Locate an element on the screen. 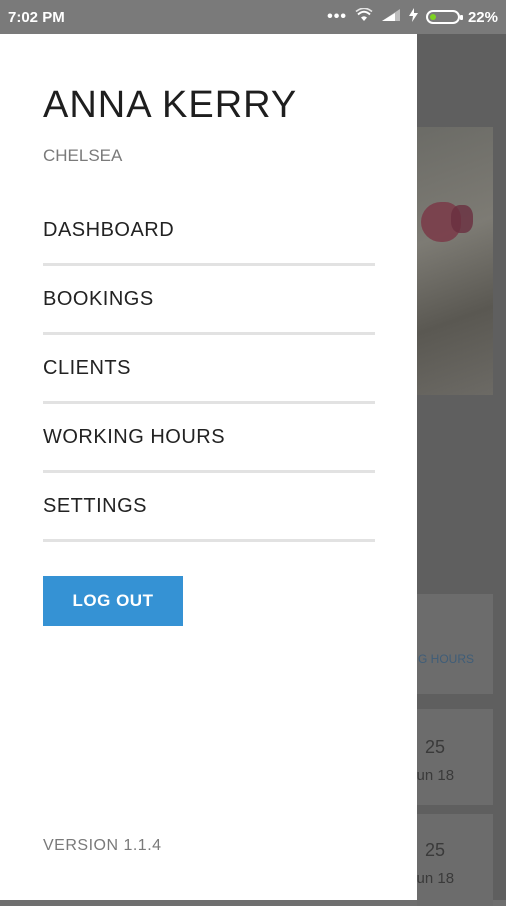 The height and width of the screenshot is (906, 506). charging-icon is located at coordinates (413, 17).